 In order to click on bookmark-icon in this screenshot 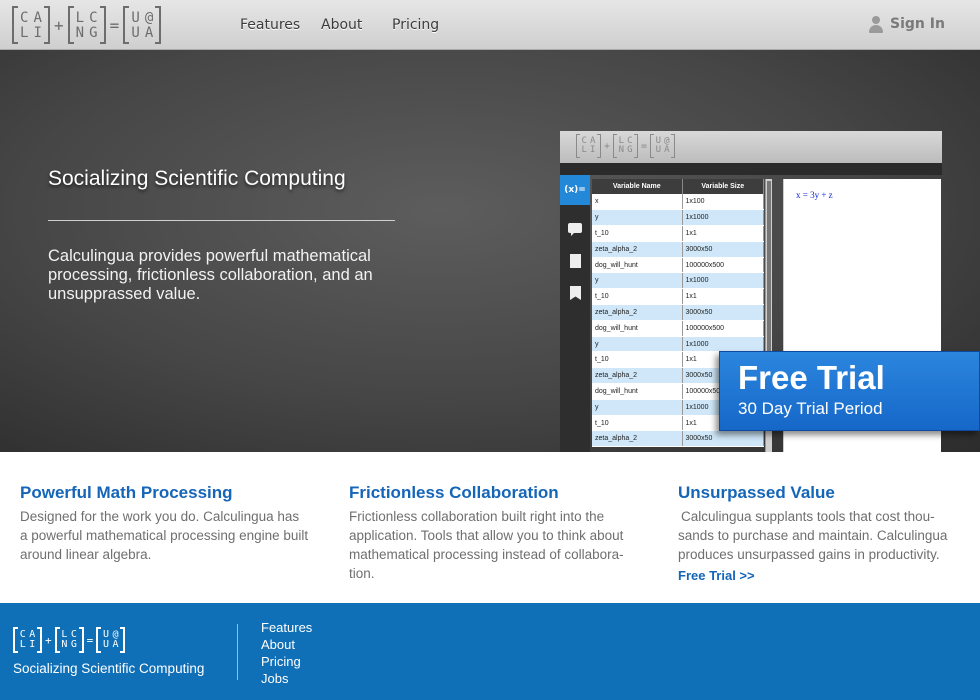, I will do `click(575, 294)`.